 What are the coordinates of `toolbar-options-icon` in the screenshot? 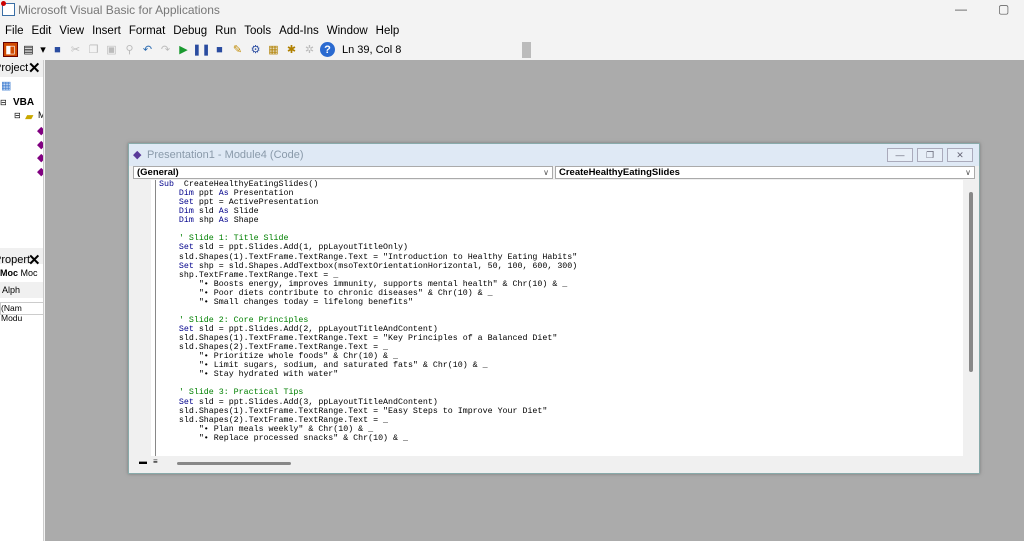 It's located at (526, 50).